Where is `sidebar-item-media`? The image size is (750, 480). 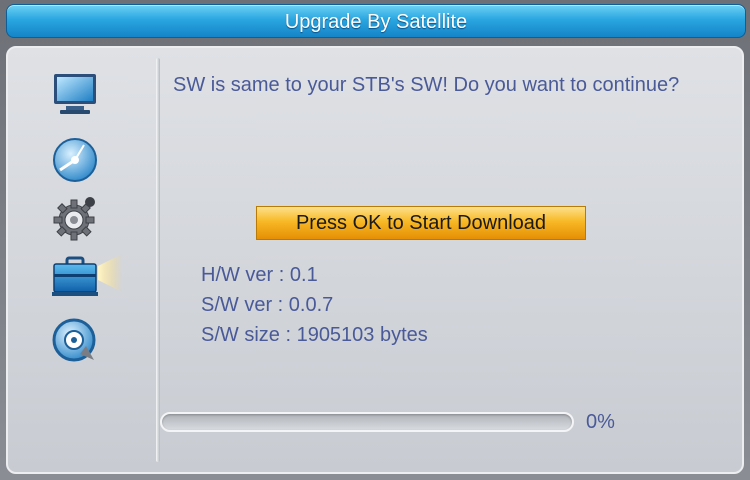
sidebar-item-media is located at coordinates (75, 340).